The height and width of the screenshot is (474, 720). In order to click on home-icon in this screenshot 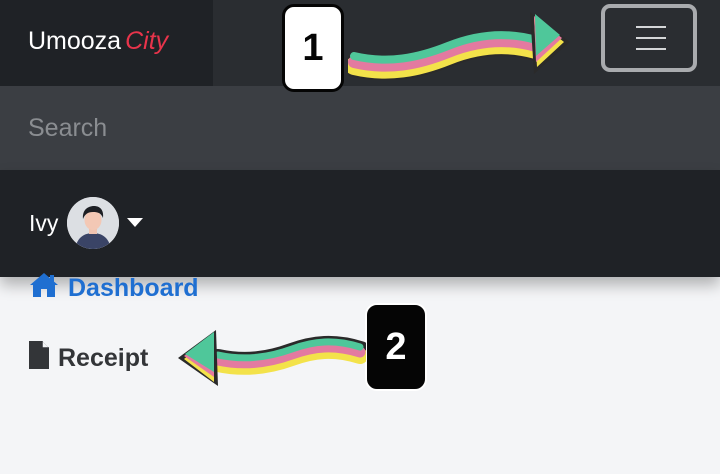, I will do `click(44, 288)`.